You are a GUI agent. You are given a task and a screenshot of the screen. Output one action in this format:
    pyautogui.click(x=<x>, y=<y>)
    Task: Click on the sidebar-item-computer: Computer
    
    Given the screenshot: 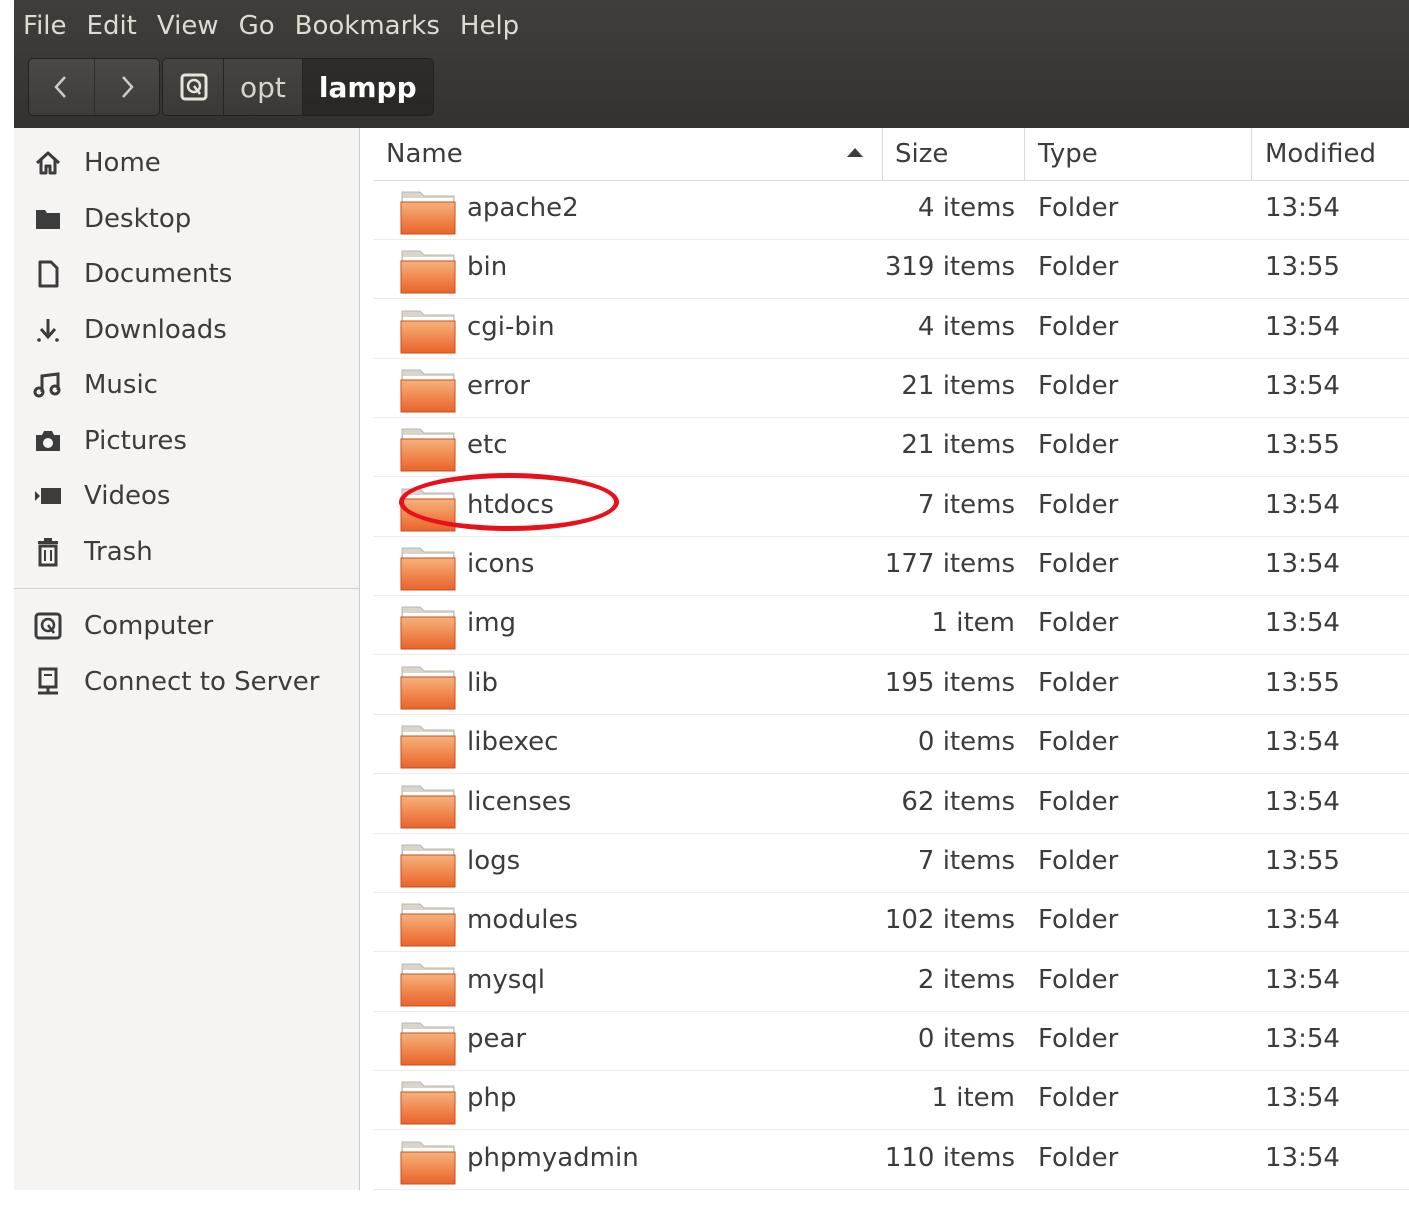 What is the action you would take?
    pyautogui.click(x=187, y=626)
    